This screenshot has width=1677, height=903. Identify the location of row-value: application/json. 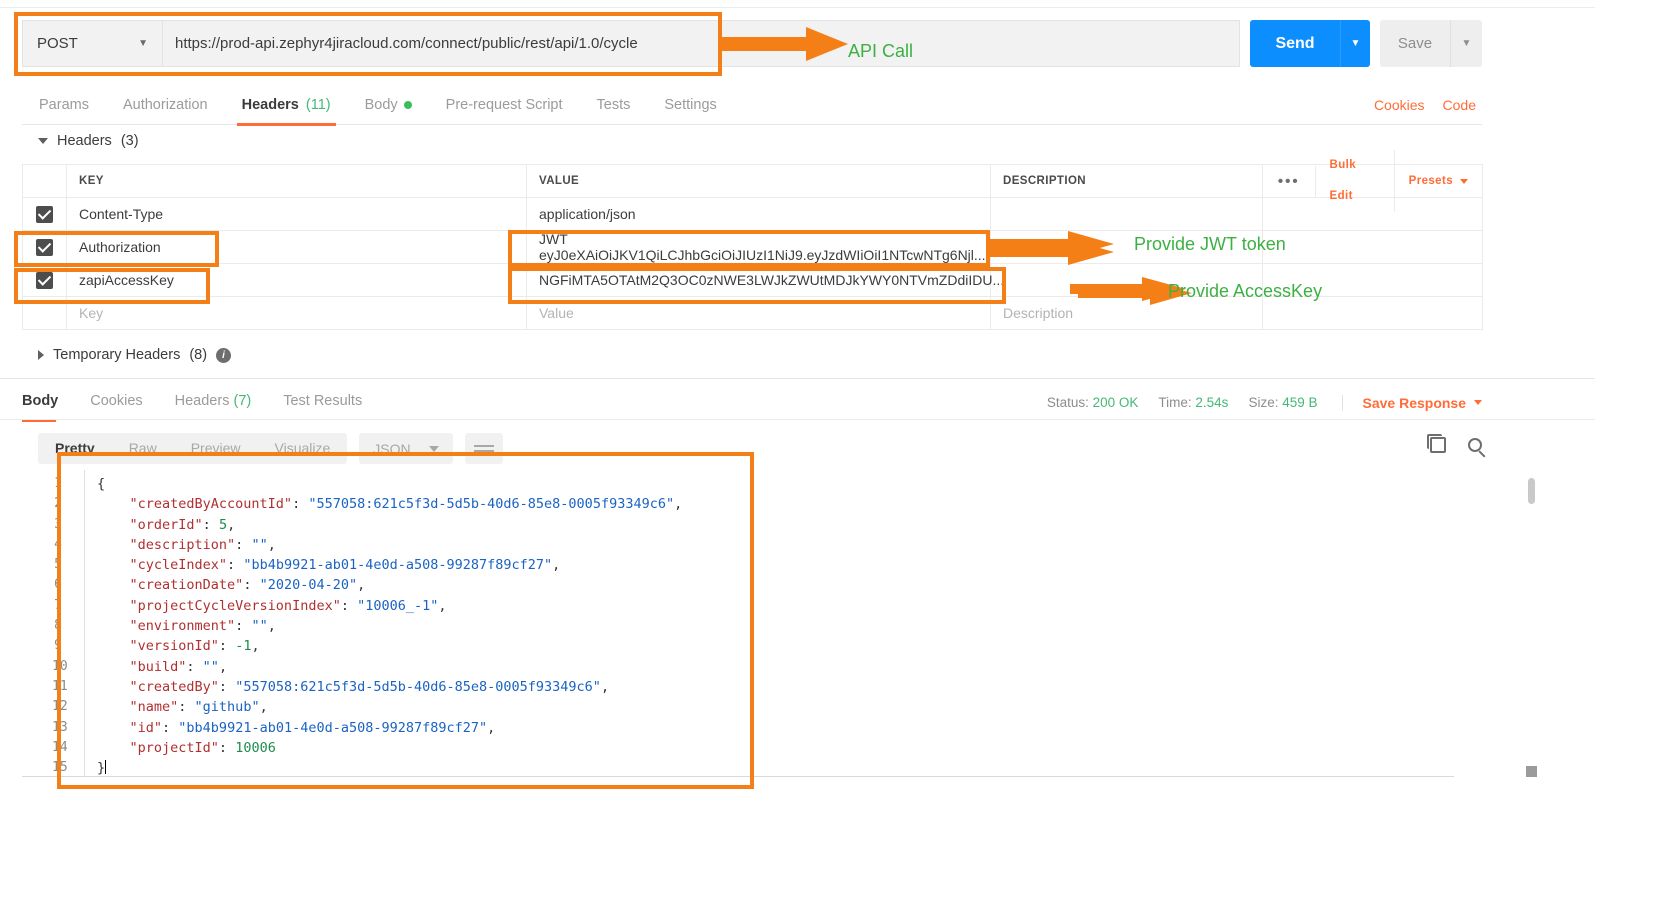
(758, 214).